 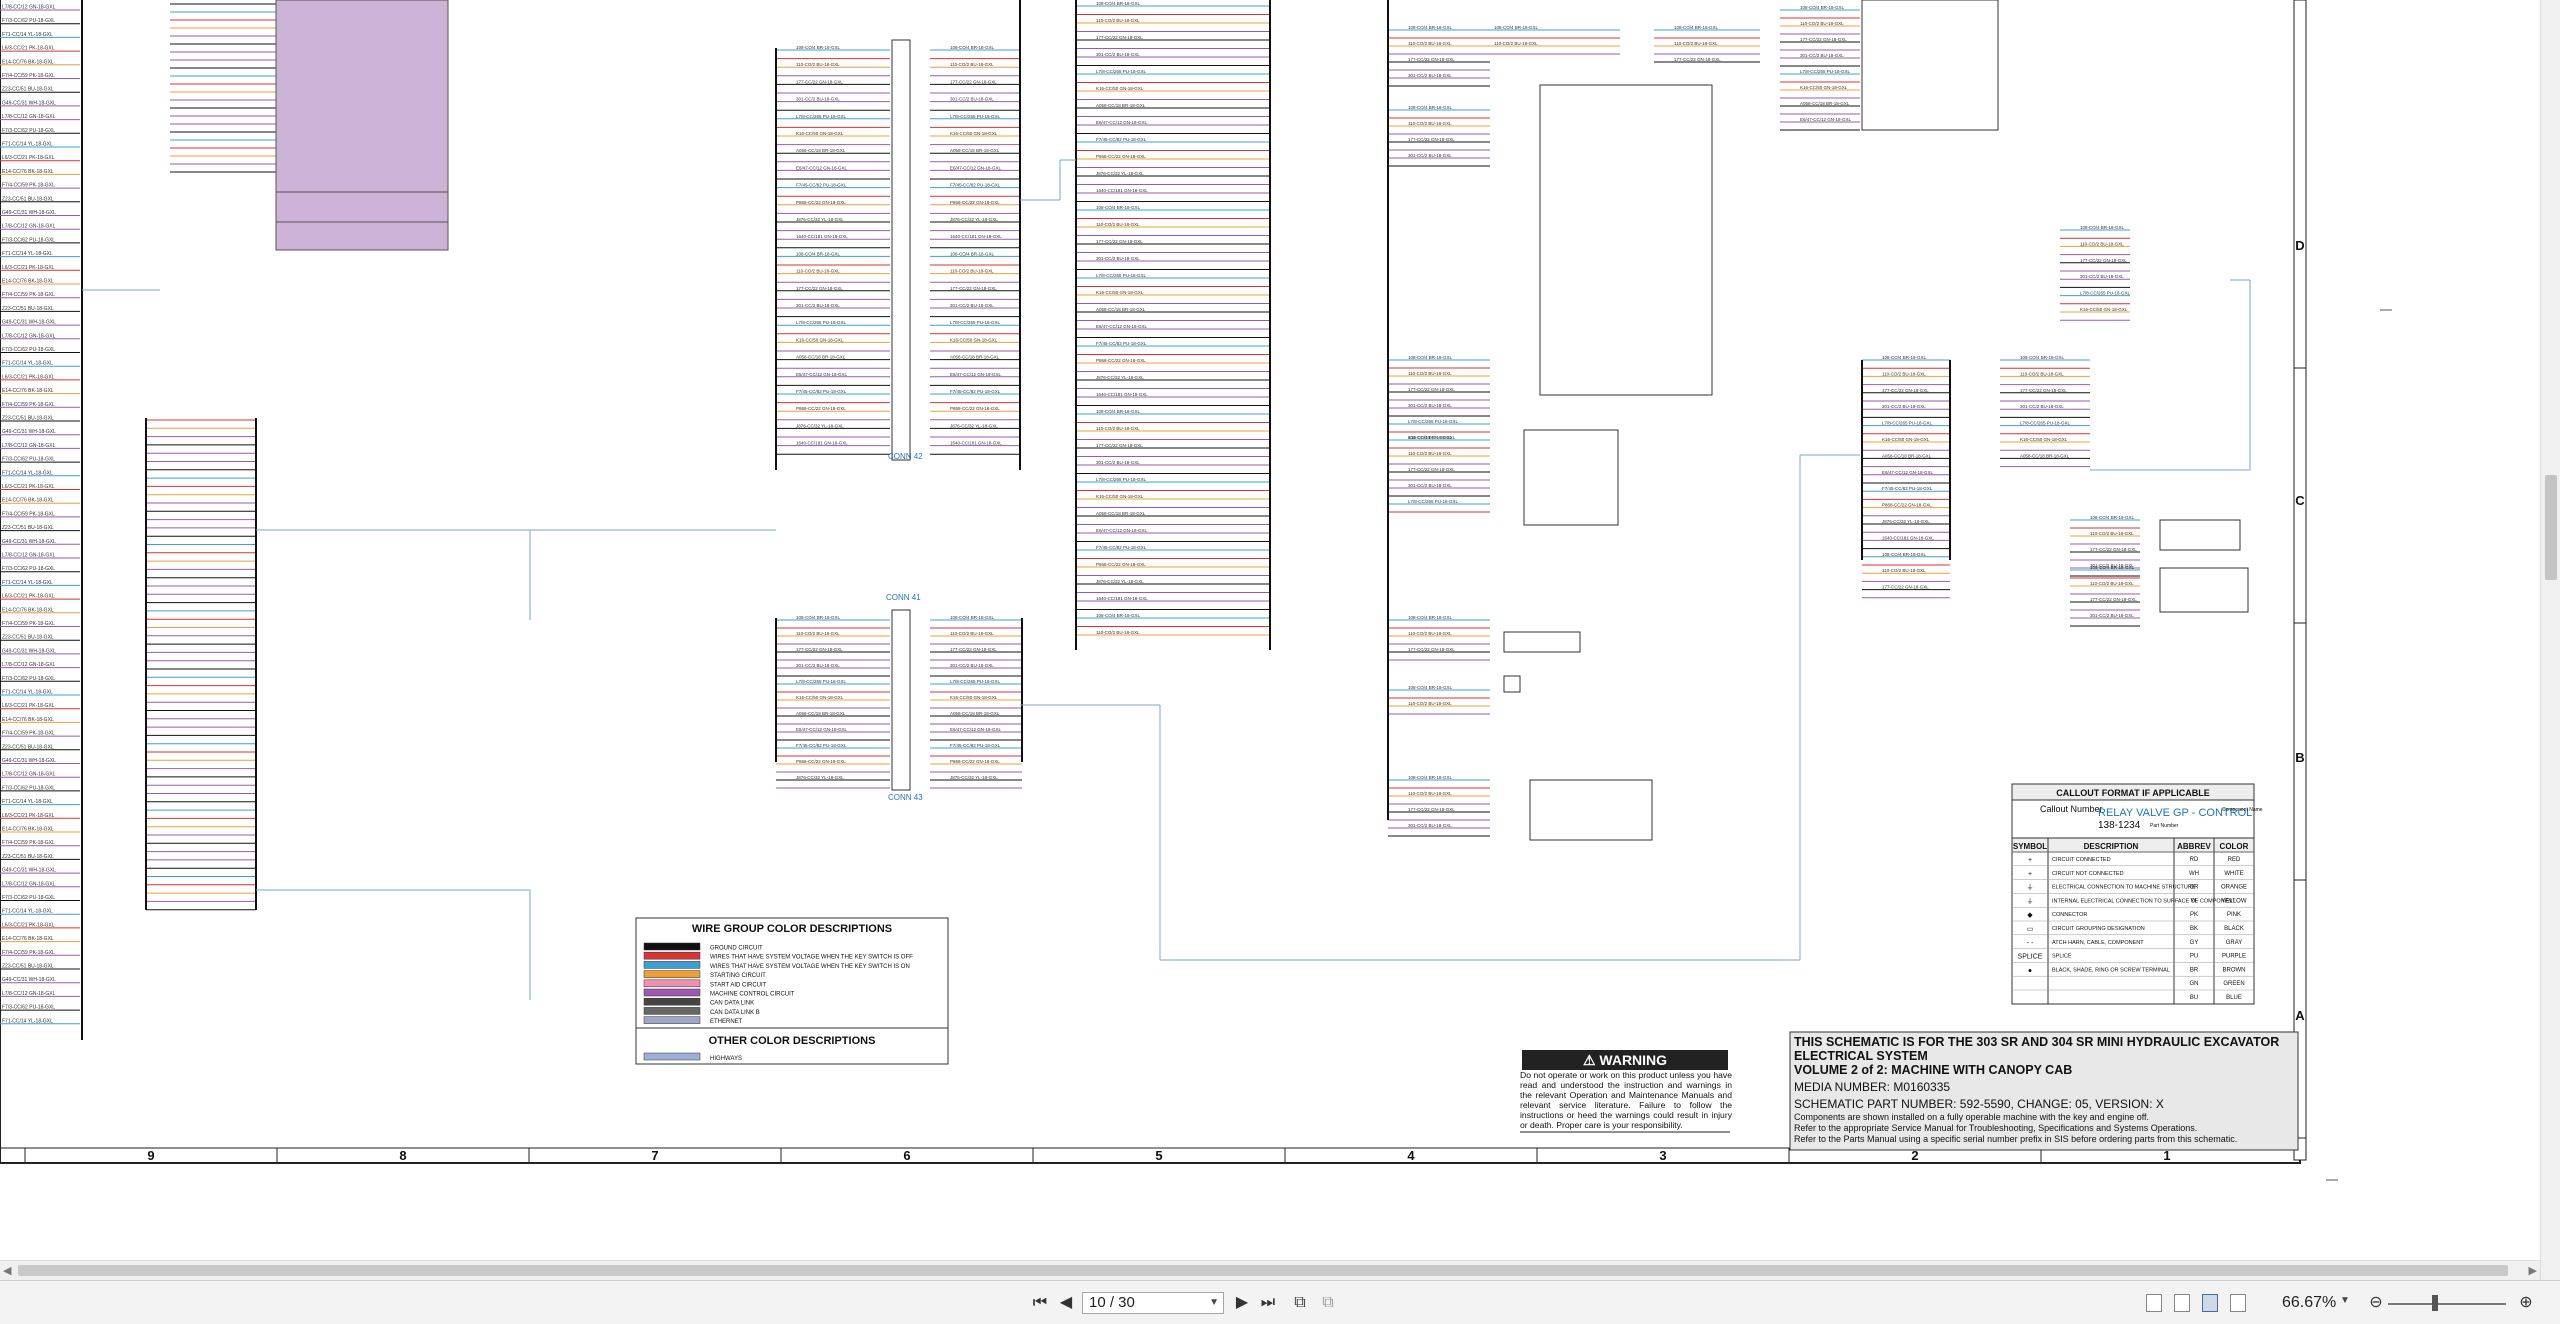 What do you see at coordinates (1591, 810) in the screenshot?
I see `sensor-box` at bounding box center [1591, 810].